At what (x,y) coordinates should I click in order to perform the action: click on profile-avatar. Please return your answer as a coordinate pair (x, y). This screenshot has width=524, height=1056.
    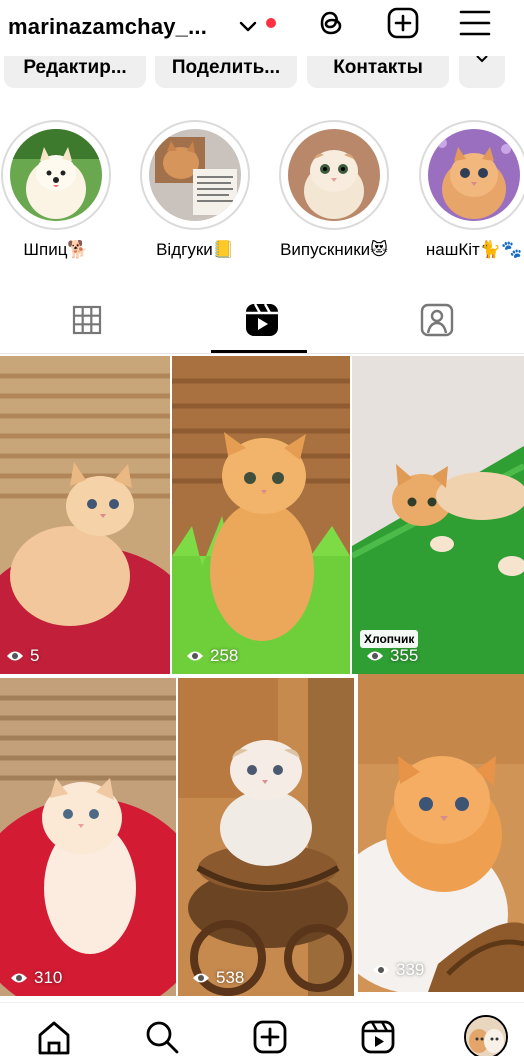
    Looking at the image, I should click on (486, 1035).